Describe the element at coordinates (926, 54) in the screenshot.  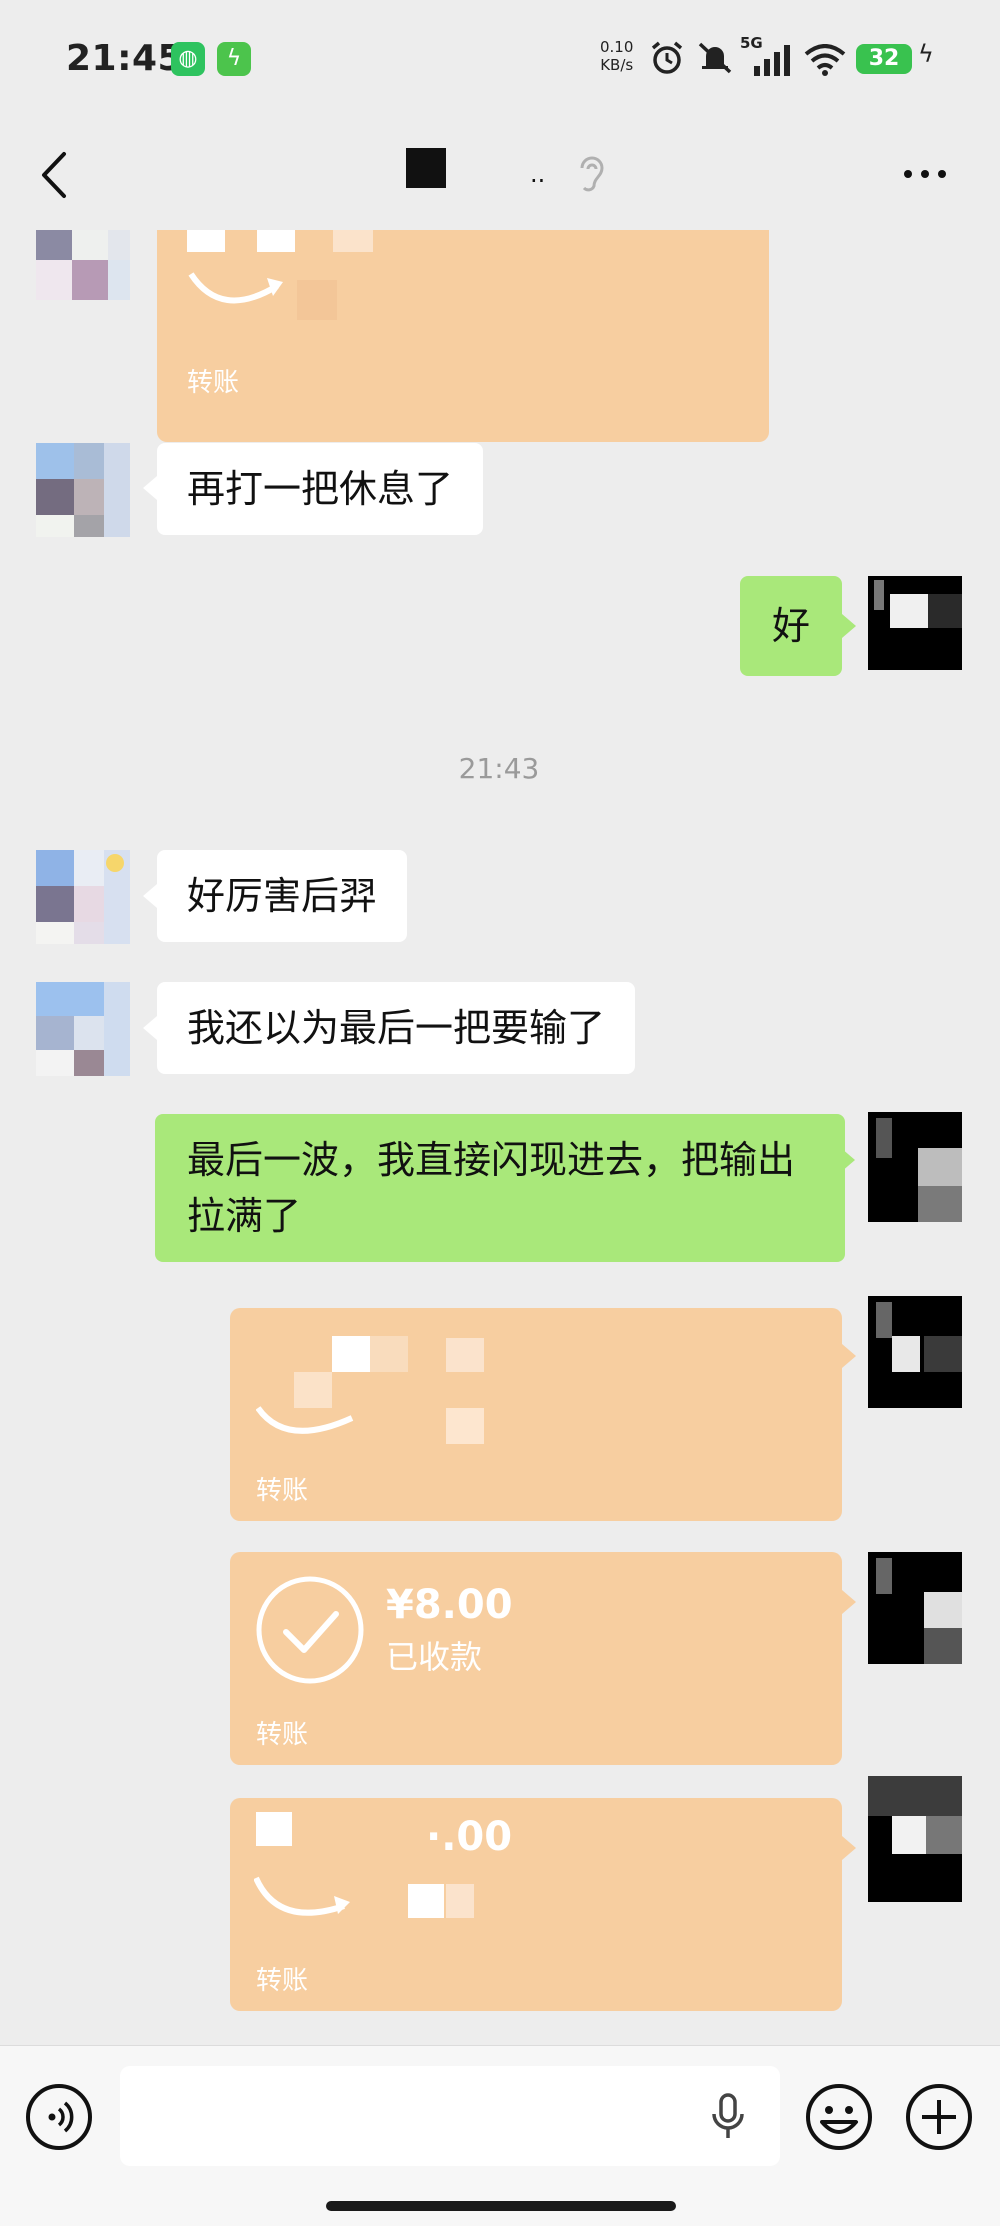
I see `battery-charge-icon: ϟ` at that location.